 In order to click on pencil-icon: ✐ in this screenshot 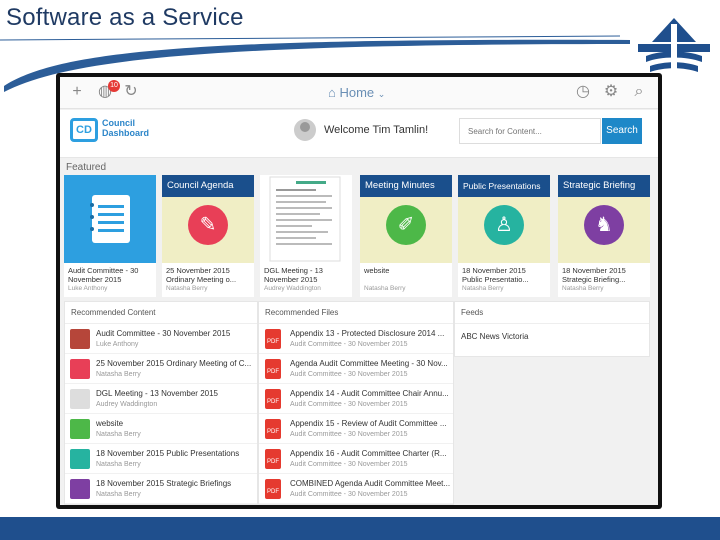, I will do `click(406, 225)`.